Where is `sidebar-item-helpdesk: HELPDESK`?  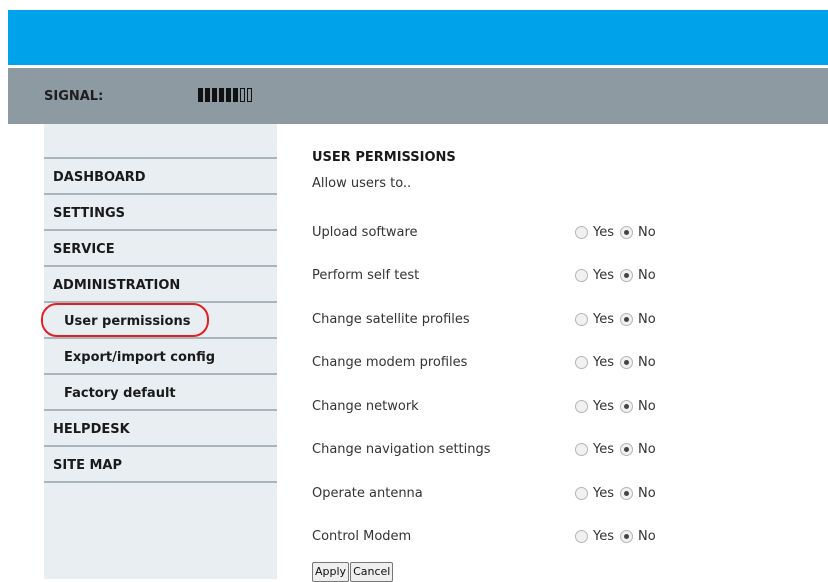 sidebar-item-helpdesk: HELPDESK is located at coordinates (160, 427).